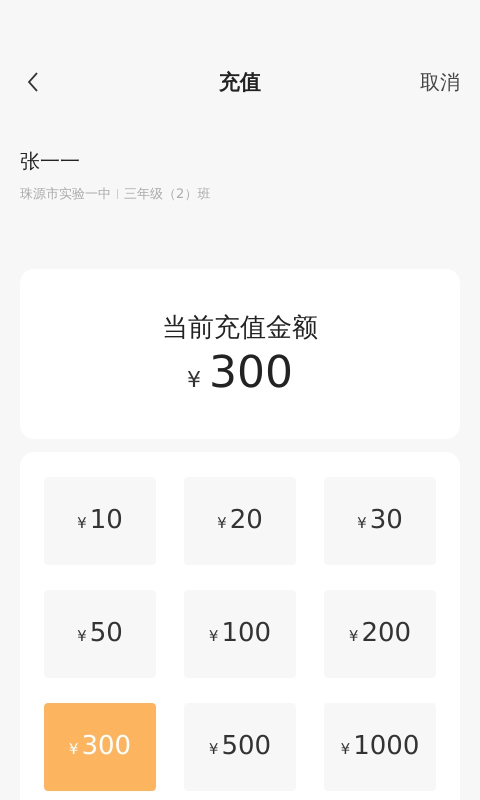  Describe the element at coordinates (240, 328) in the screenshot. I see `amount-label: 当前充值金额` at that location.